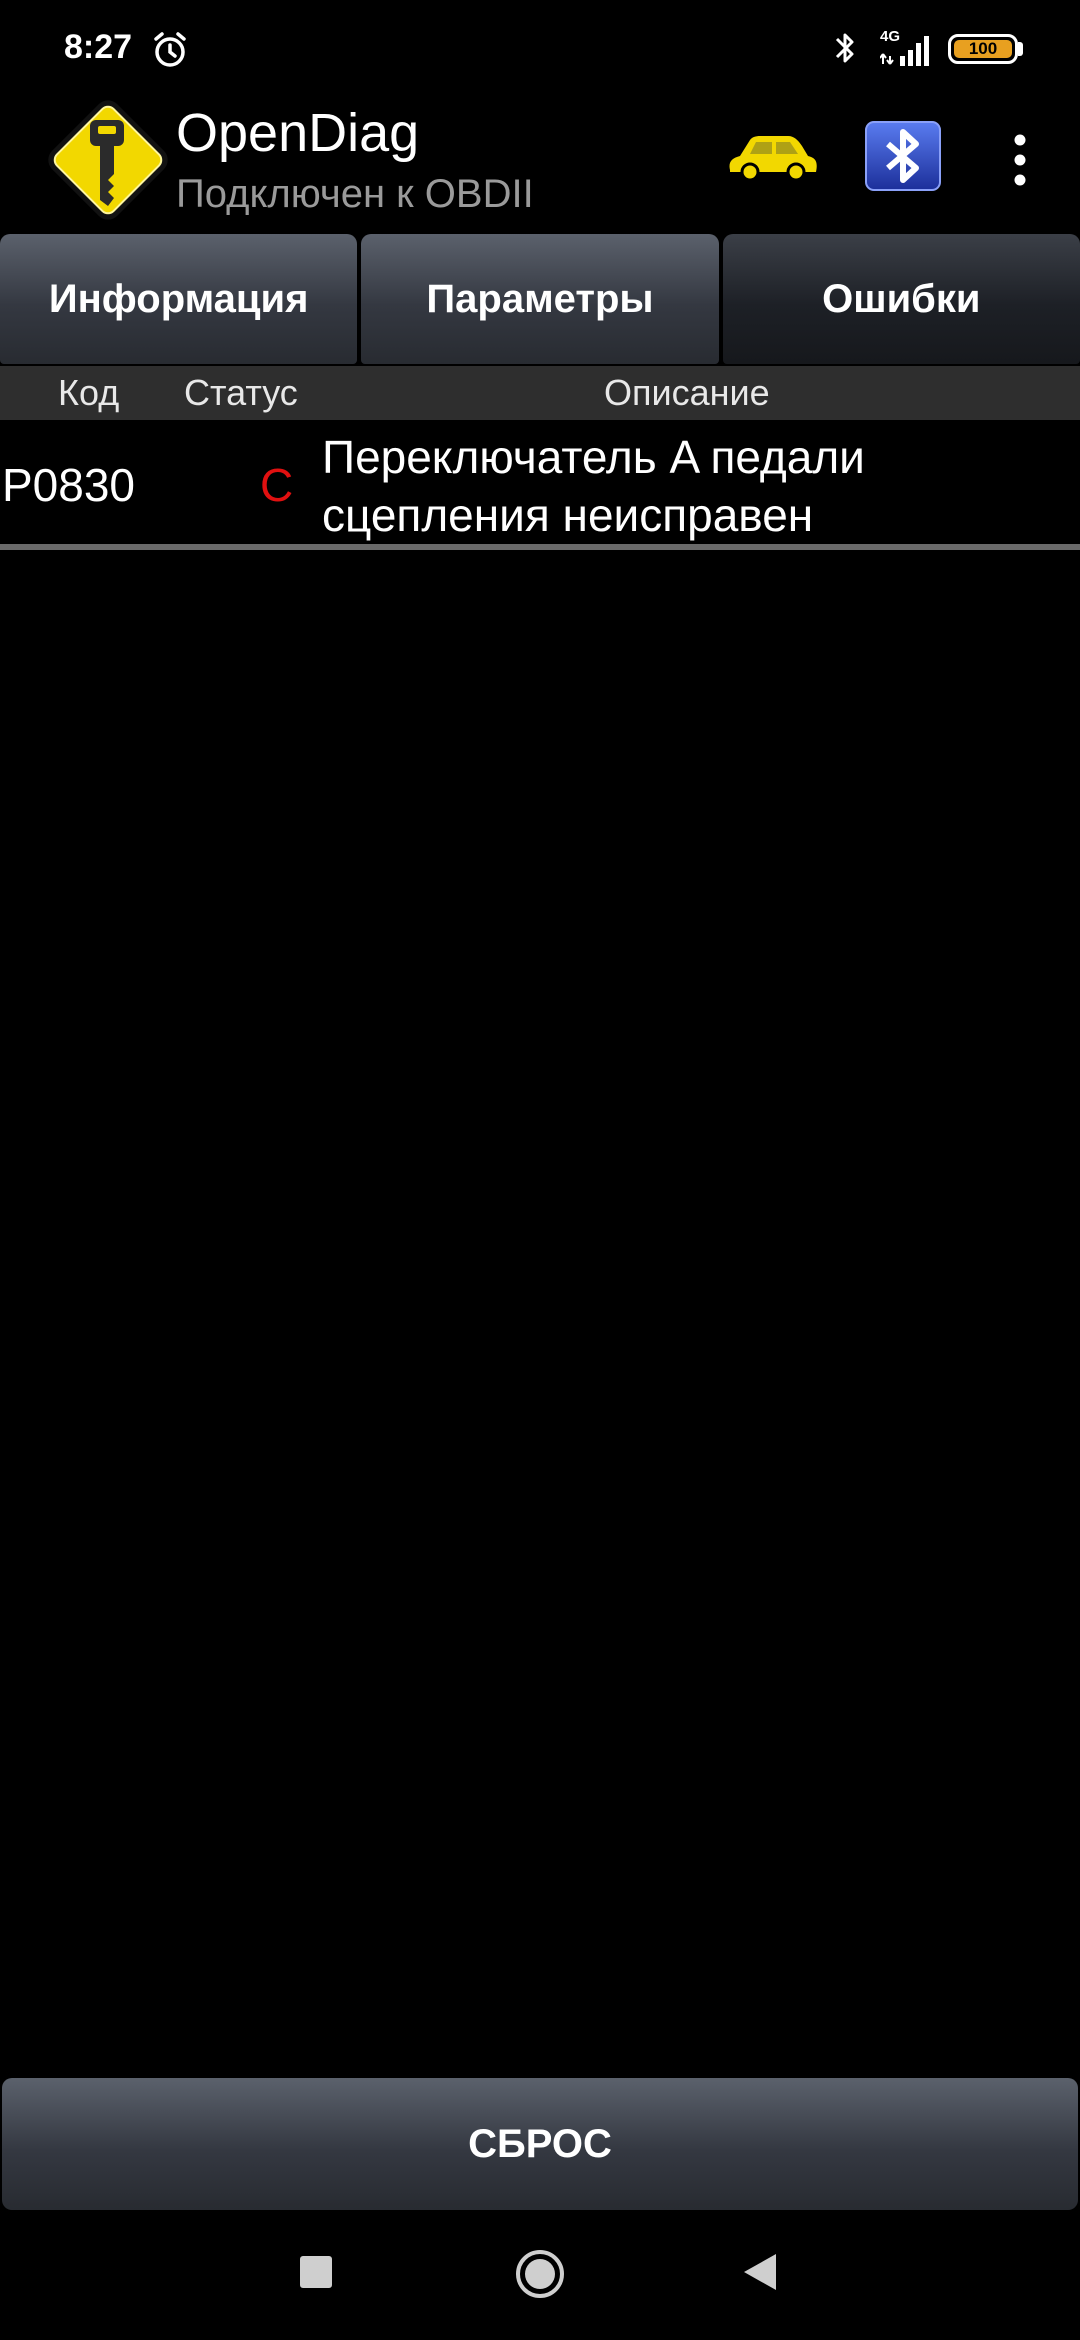  I want to click on signal-icon, so click(904, 51).